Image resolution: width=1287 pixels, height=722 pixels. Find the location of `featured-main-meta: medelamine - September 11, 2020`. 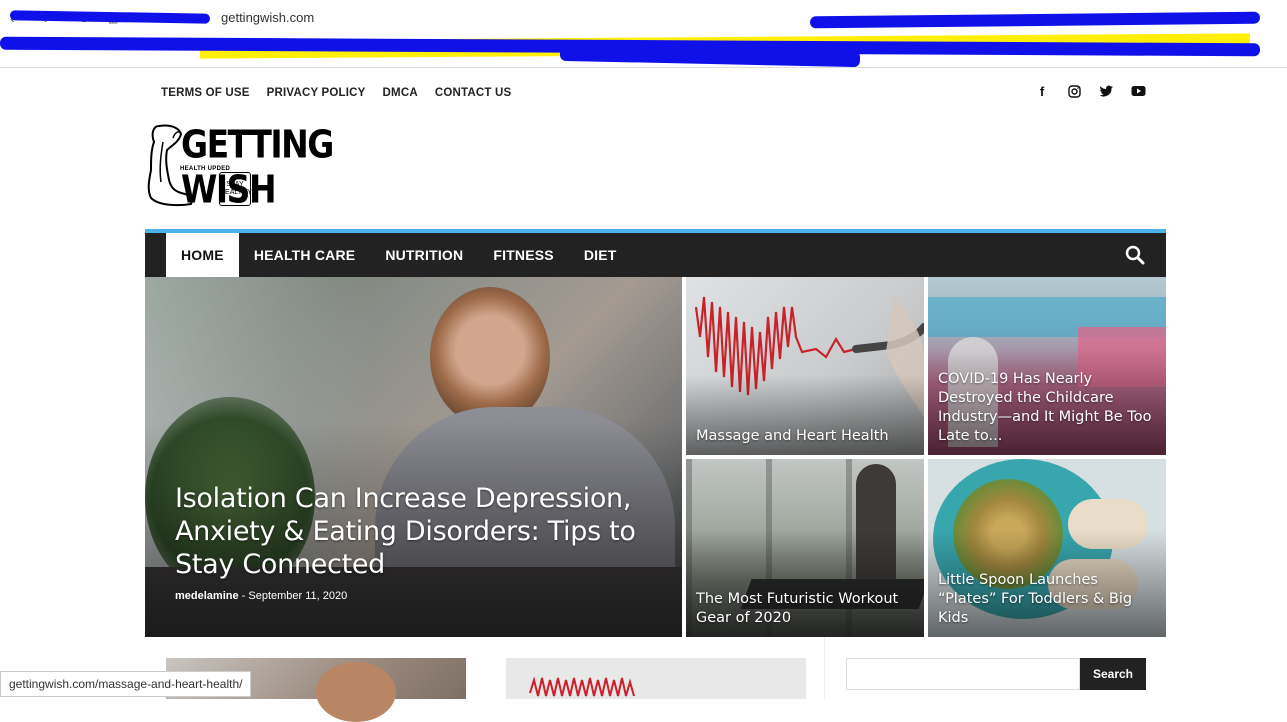

featured-main-meta: medelamine - September 11, 2020 is located at coordinates (261, 596).